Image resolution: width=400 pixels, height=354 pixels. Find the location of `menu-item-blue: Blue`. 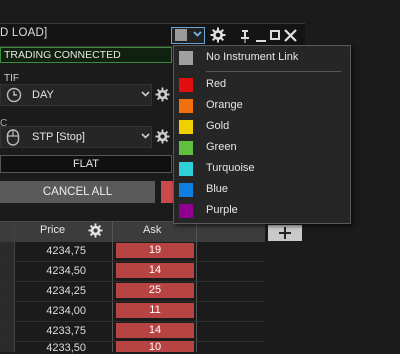

menu-item-blue: Blue is located at coordinates (217, 189).